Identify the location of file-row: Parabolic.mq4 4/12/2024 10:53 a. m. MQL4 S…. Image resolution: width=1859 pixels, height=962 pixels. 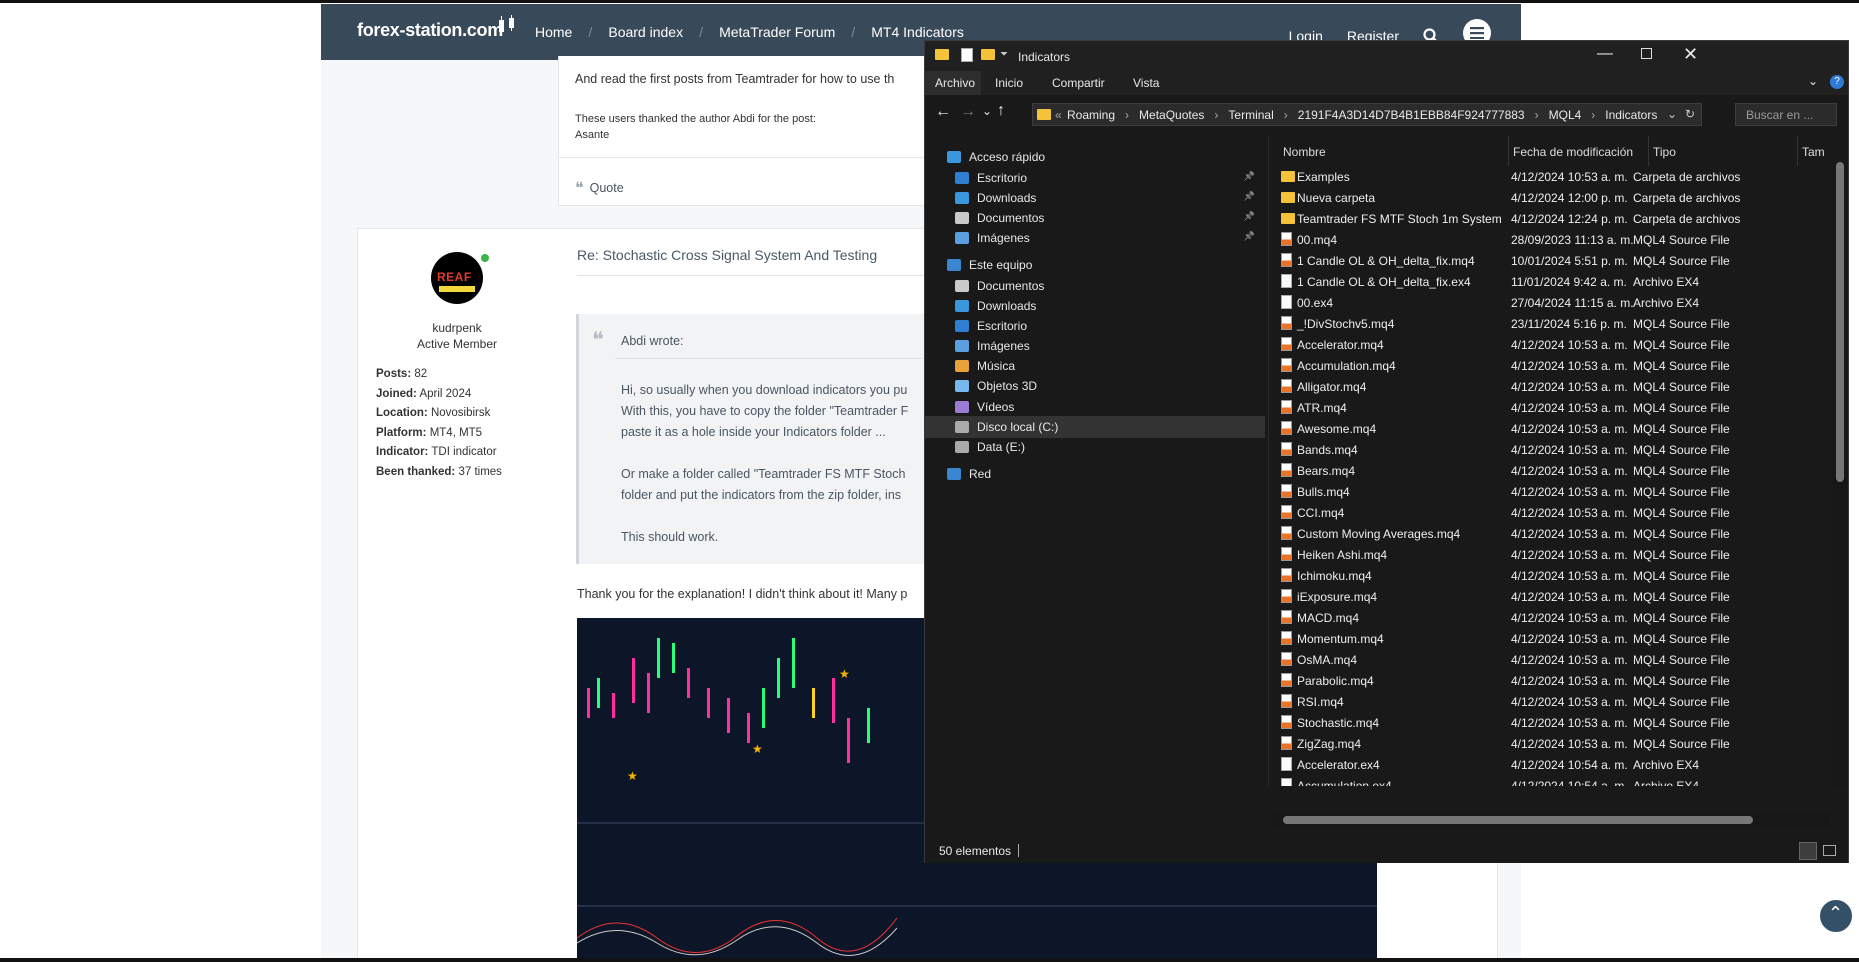
(1551, 680).